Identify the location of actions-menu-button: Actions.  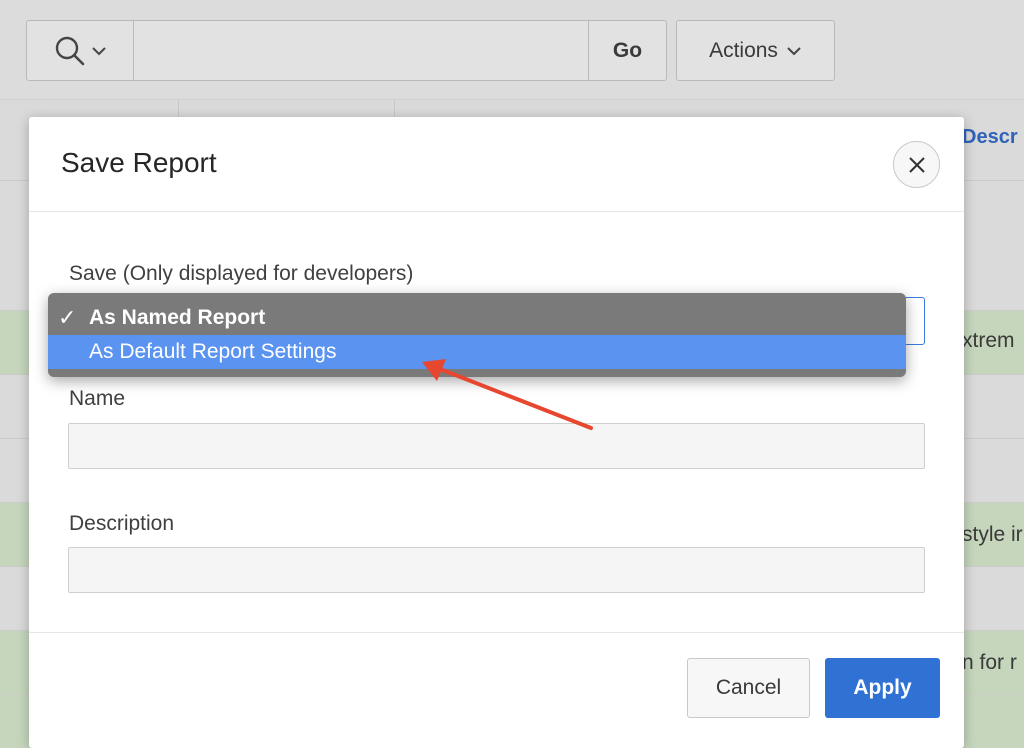
(755, 50).